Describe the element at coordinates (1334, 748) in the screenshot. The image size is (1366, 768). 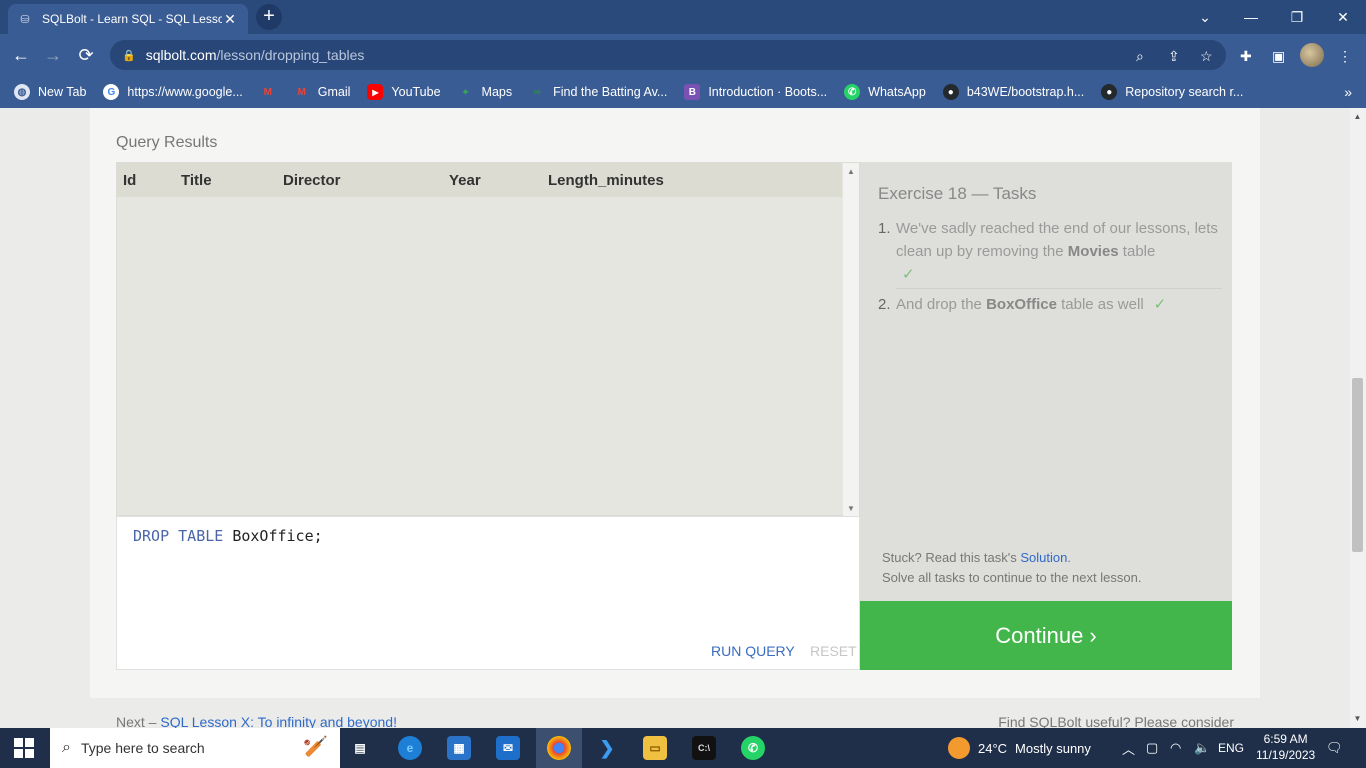
I see `notifications-icon: 🗨` at that location.